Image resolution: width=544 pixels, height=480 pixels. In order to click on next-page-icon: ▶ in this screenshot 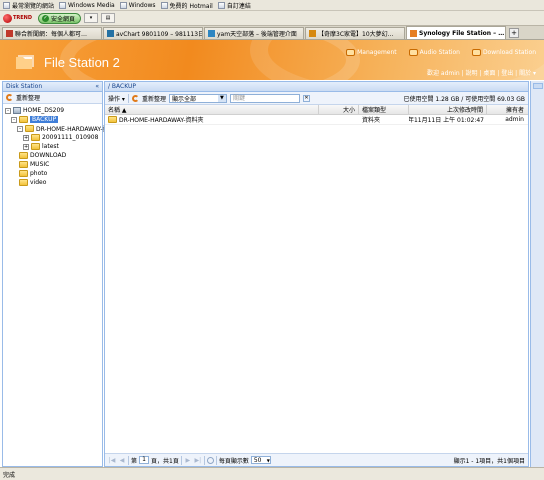, I will do `click(188, 460)`.